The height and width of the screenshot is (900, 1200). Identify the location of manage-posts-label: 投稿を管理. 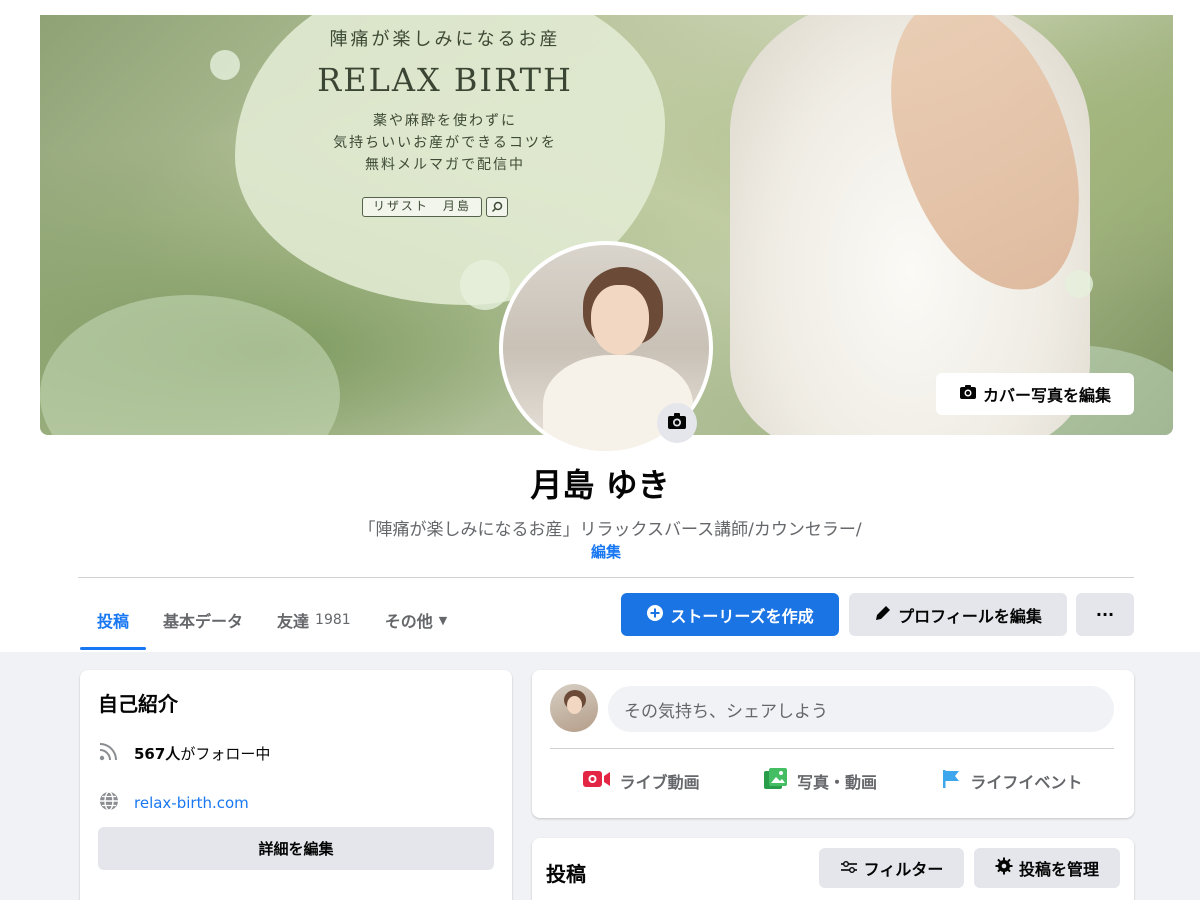
(1058, 869).